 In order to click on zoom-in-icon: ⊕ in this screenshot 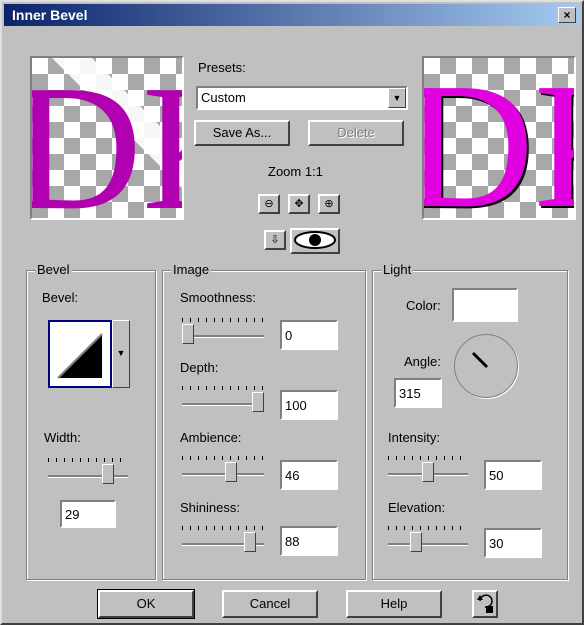, I will do `click(329, 204)`.